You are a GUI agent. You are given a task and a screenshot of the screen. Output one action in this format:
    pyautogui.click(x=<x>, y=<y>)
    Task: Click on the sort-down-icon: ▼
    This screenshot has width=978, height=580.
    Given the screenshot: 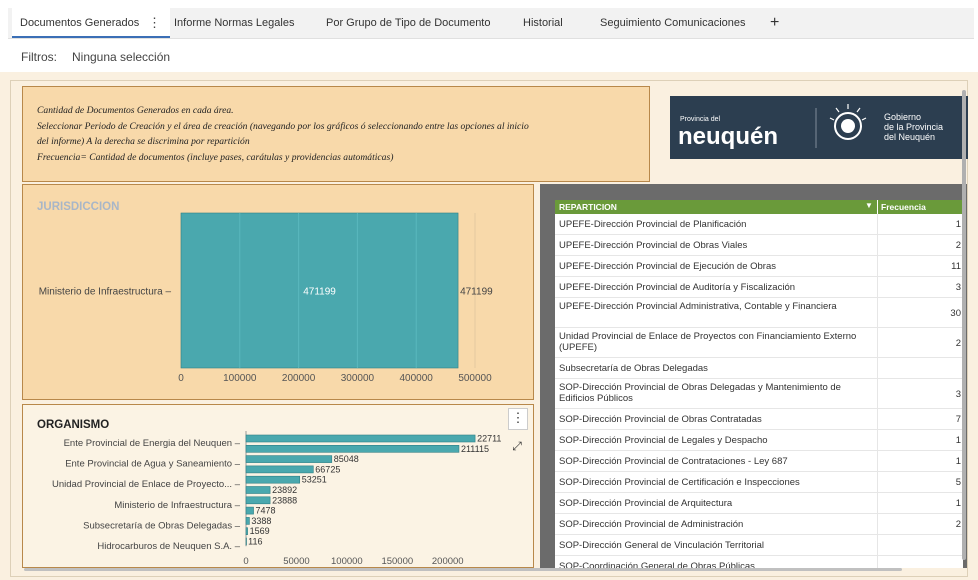 What is the action you would take?
    pyautogui.click(x=869, y=205)
    